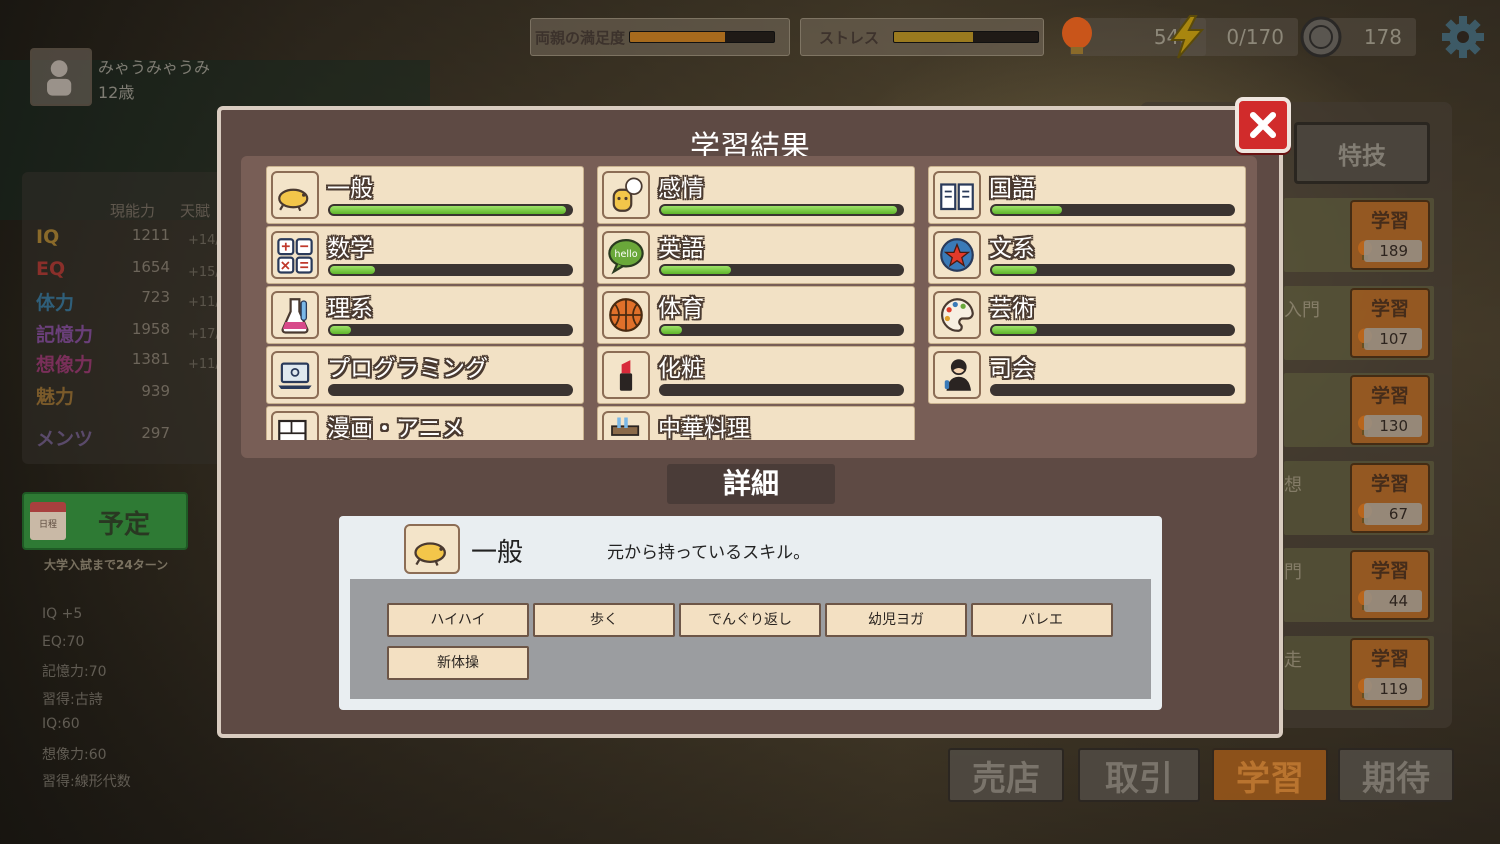 The height and width of the screenshot is (844, 1500). I want to click on stress-meter: ストレス, so click(922, 37).